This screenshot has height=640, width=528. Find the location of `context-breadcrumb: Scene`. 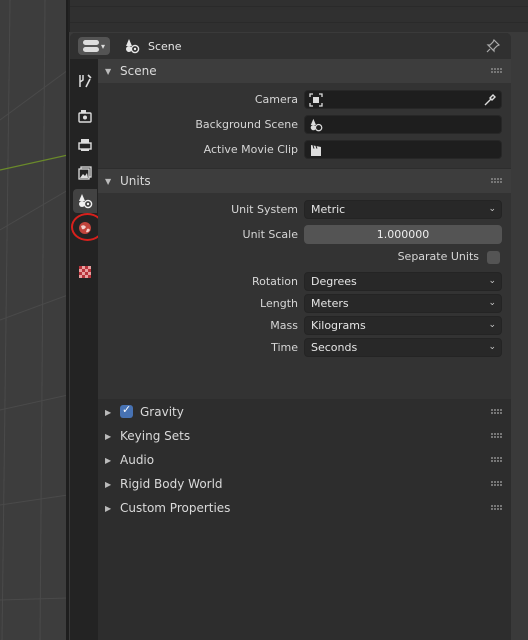

context-breadcrumb: Scene is located at coordinates (153, 46).